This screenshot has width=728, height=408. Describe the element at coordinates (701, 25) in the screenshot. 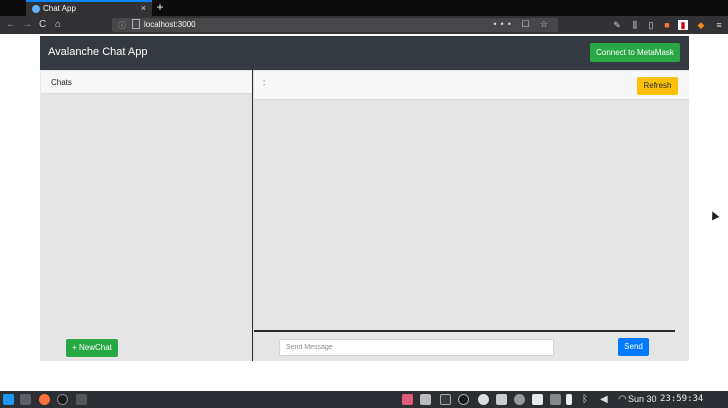

I see `metamask-fox-icon: ◆` at that location.